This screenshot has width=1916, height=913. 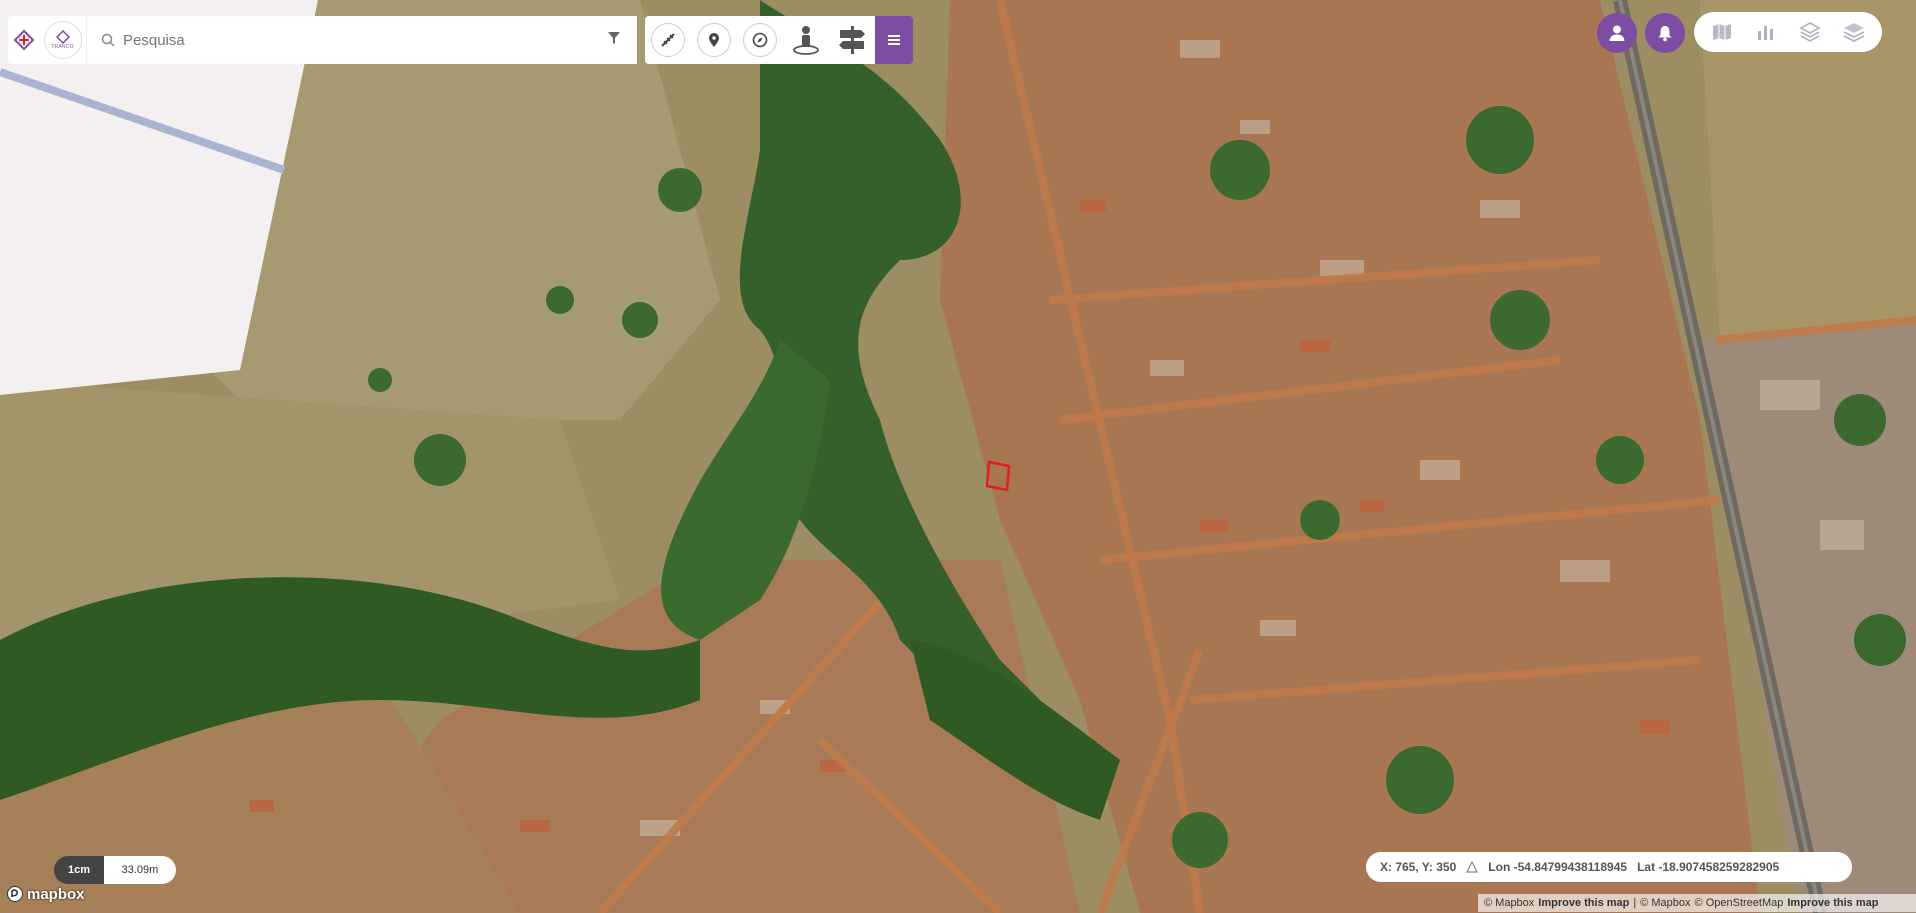 I want to click on marker-tool-button, so click(x=714, y=40).